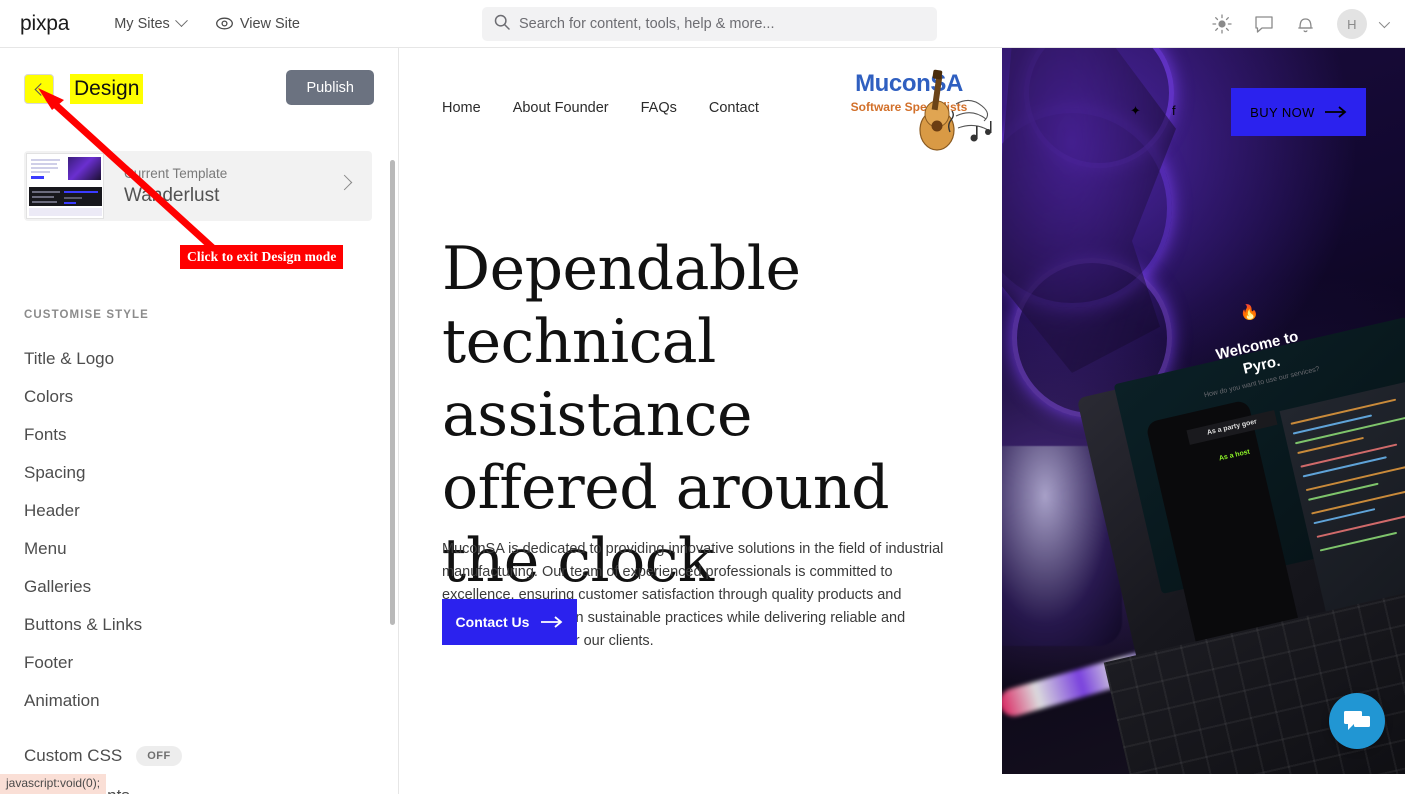 This screenshot has width=1405, height=794. What do you see at coordinates (44, 24) in the screenshot?
I see `pixpa-logo: pixpa` at bounding box center [44, 24].